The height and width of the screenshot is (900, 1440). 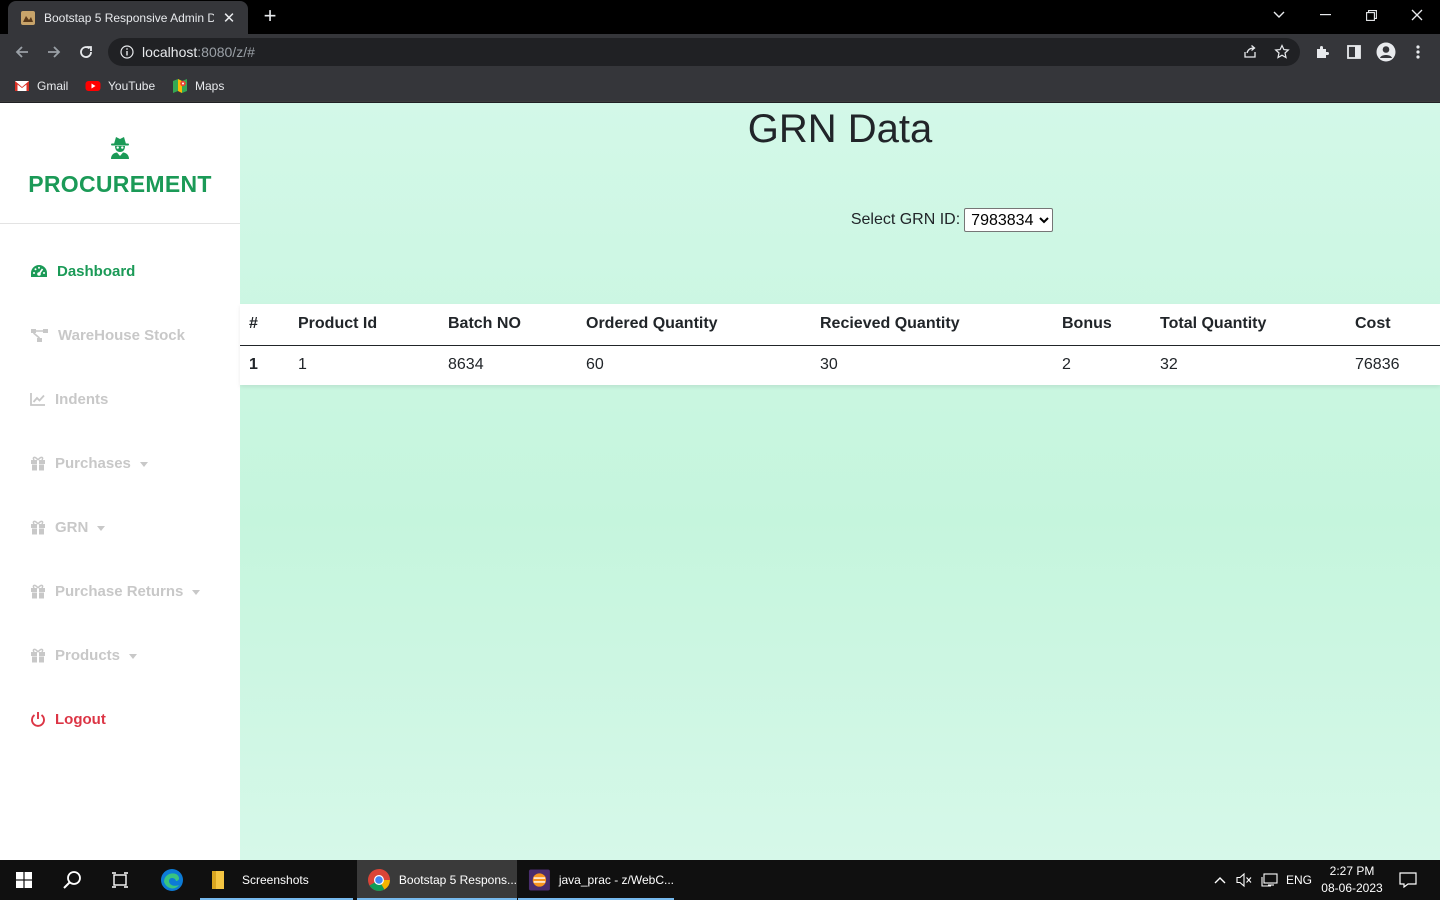 I want to click on start-button, so click(x=24, y=880).